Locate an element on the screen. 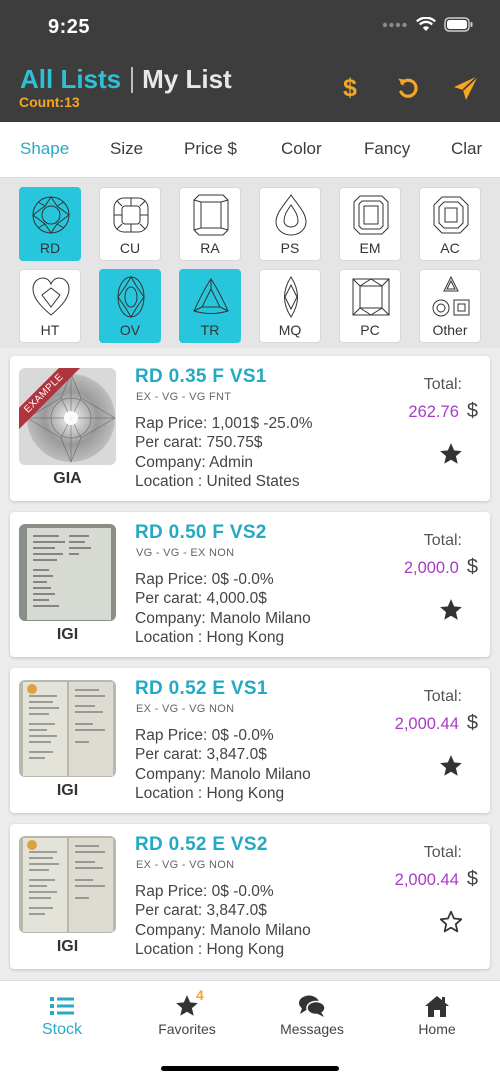 The width and height of the screenshot is (500, 1082). shape-marquise: MQ is located at coordinates (290, 306).